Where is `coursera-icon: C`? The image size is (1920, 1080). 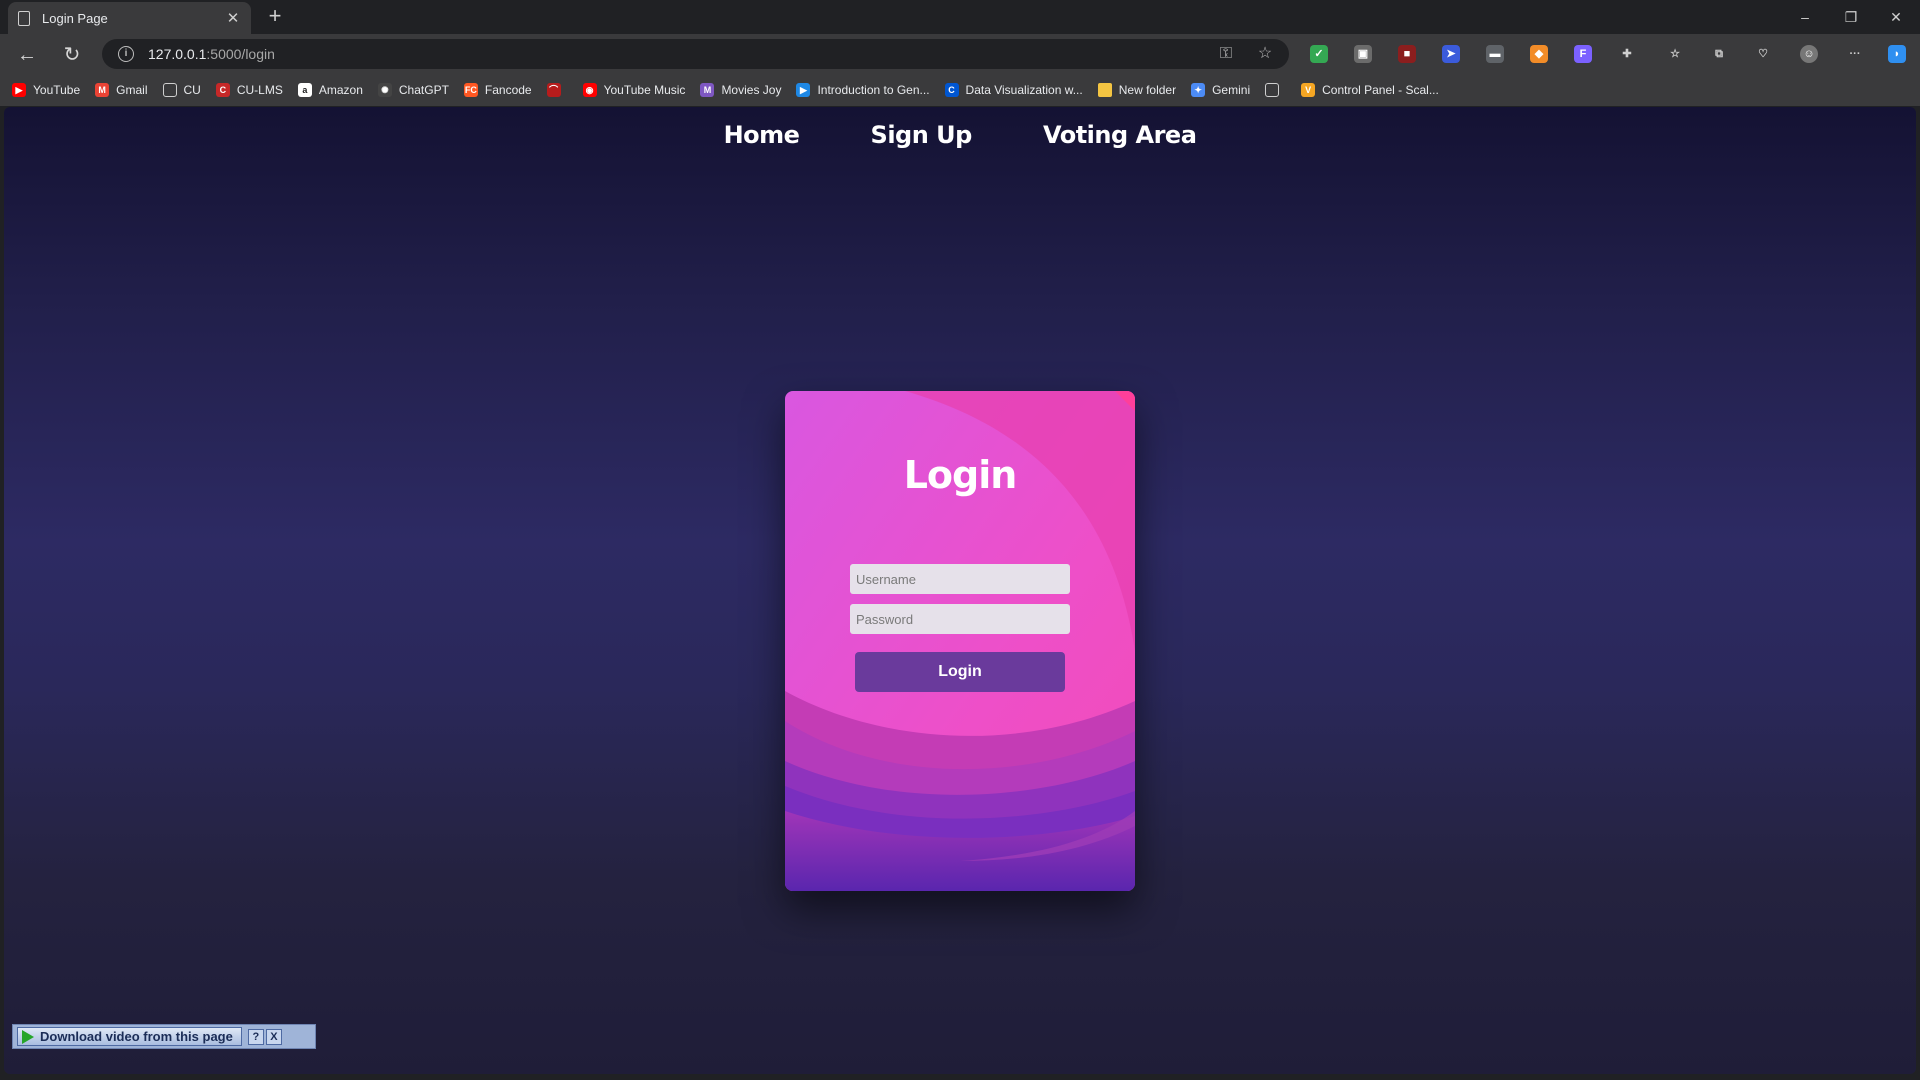
coursera-icon: C is located at coordinates (951, 90).